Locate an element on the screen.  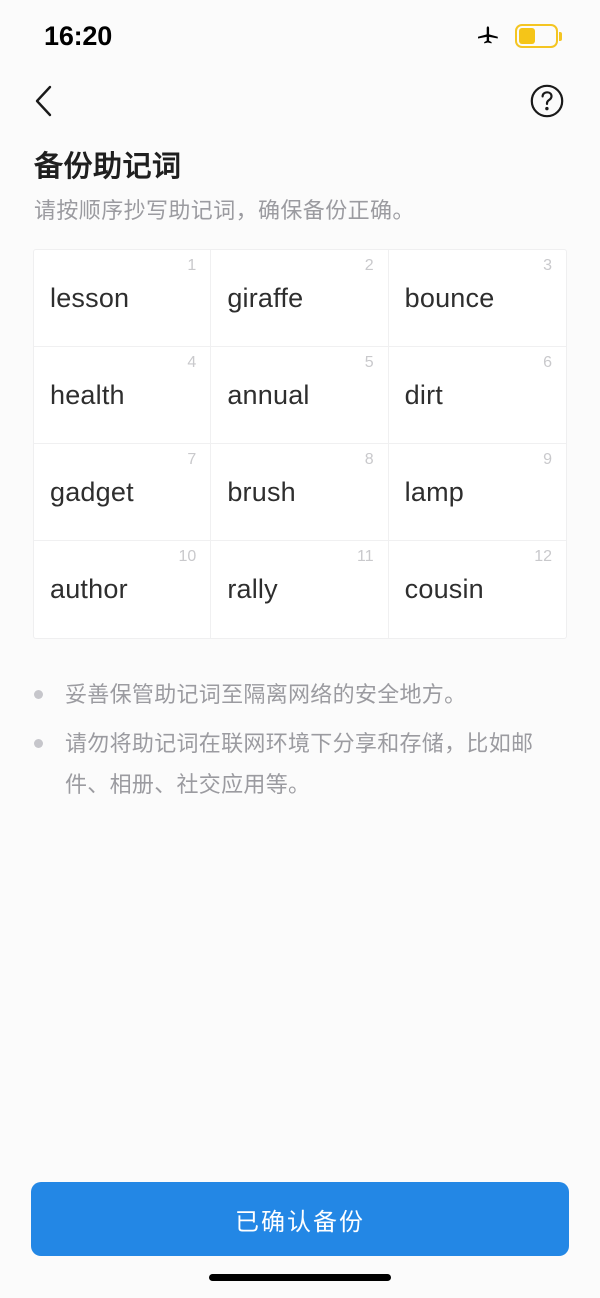
mnemonic-word-cell: 11 rally is located at coordinates (300, 590).